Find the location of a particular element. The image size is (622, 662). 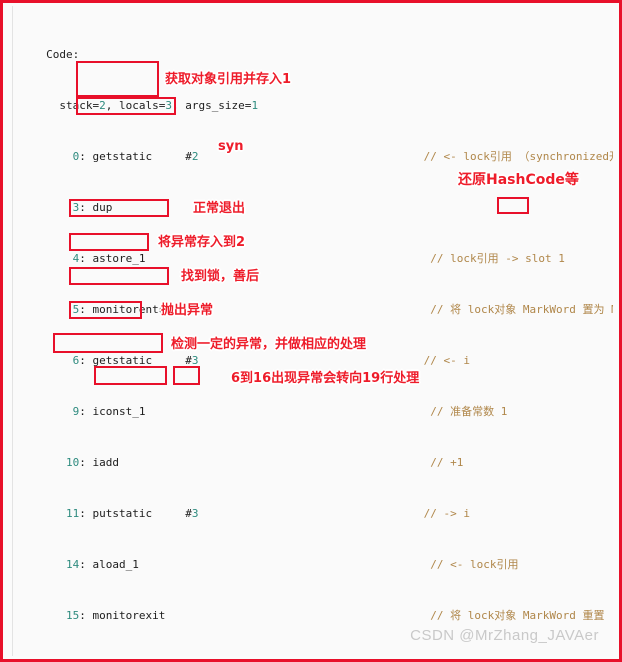

anno-found-lock: 找到锁，善后 is located at coordinates (220, 276).